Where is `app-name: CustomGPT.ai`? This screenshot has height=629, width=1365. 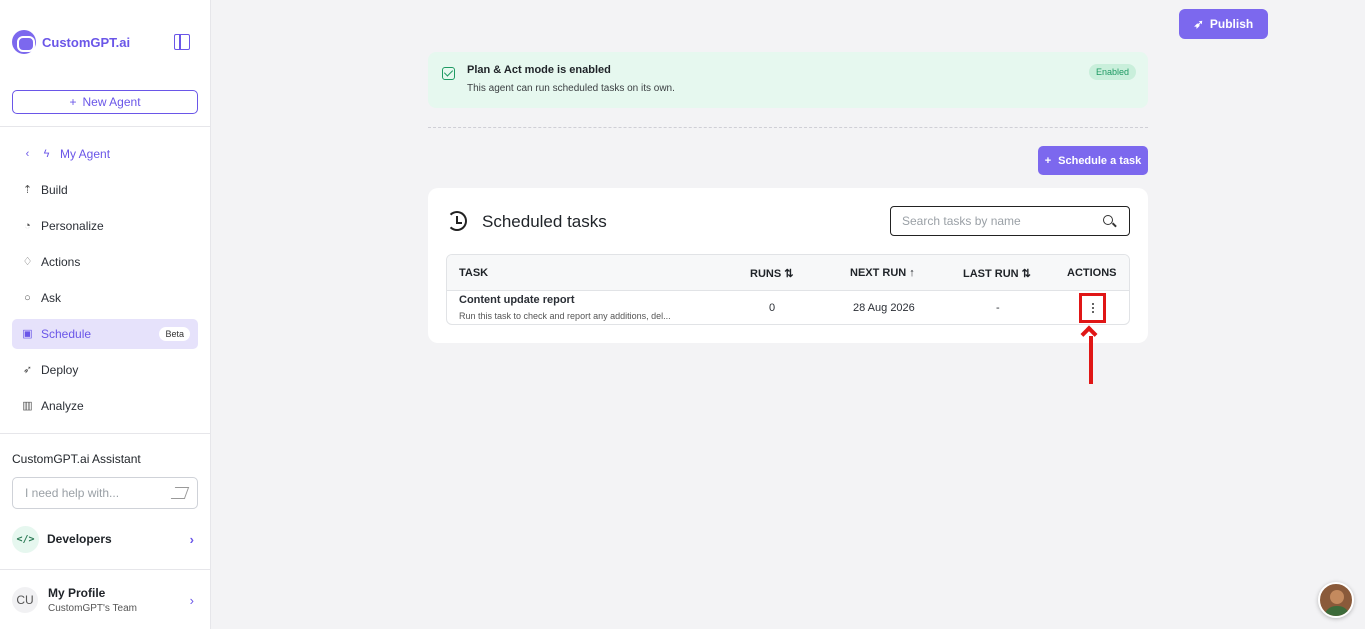 app-name: CustomGPT.ai is located at coordinates (86, 42).